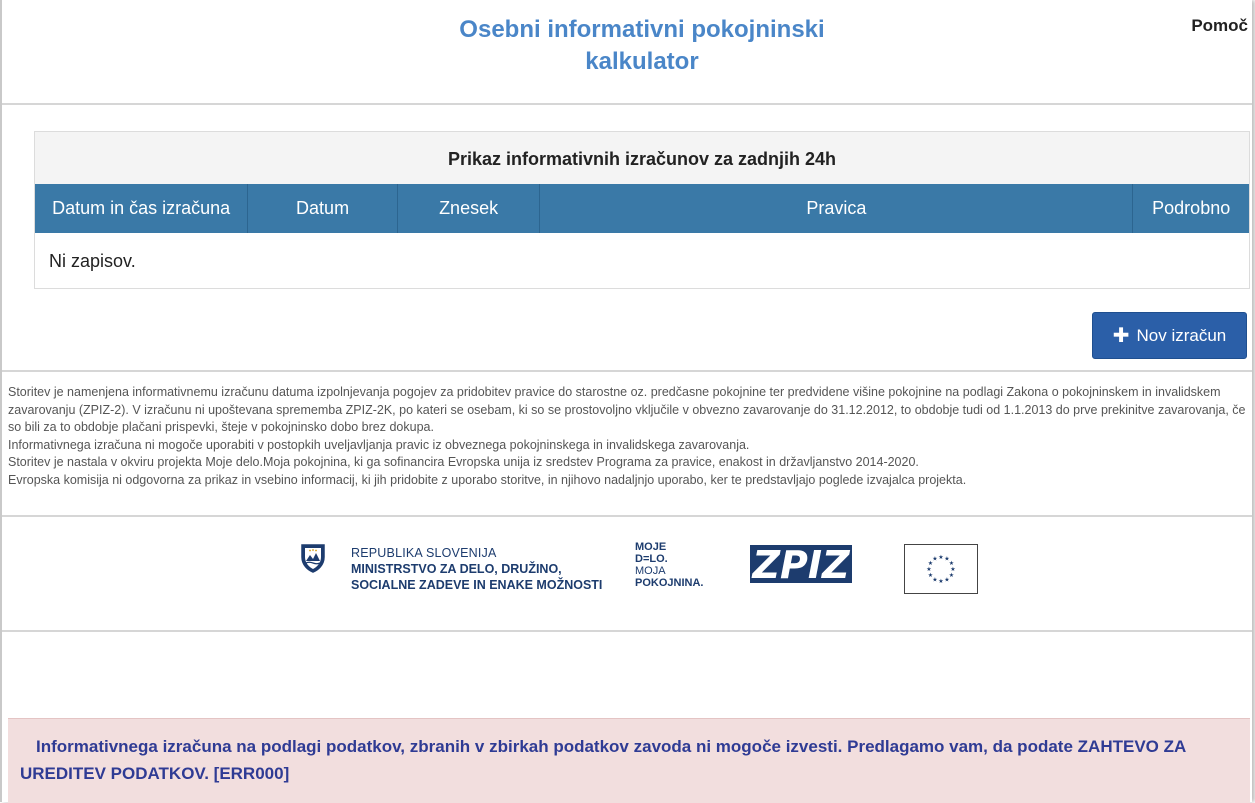 This screenshot has width=1255, height=803. I want to click on title-line-2: kalkulator, so click(642, 61).